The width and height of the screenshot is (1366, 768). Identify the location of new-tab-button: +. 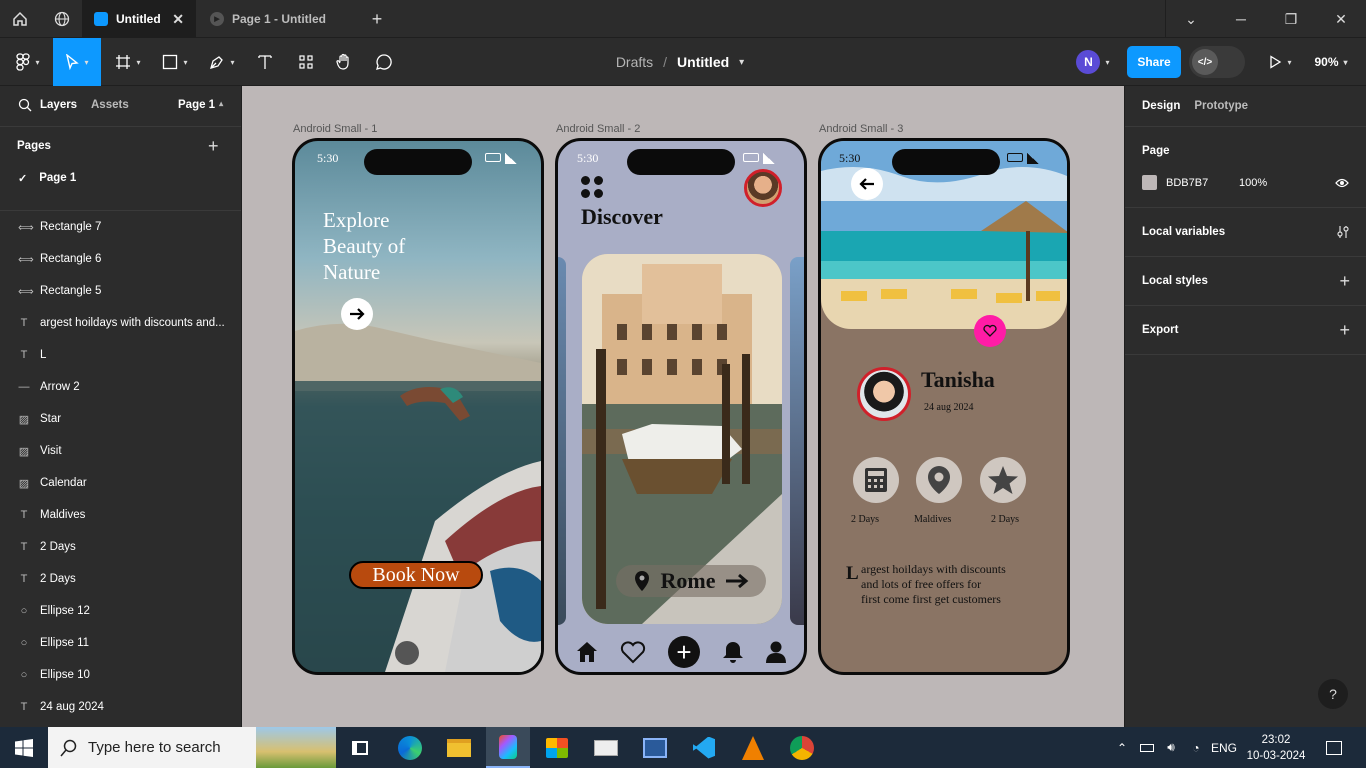
(377, 19).